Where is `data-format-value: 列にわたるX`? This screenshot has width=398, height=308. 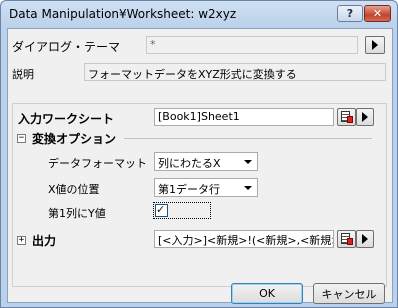
data-format-value: 列にわたるX is located at coordinates (189, 163).